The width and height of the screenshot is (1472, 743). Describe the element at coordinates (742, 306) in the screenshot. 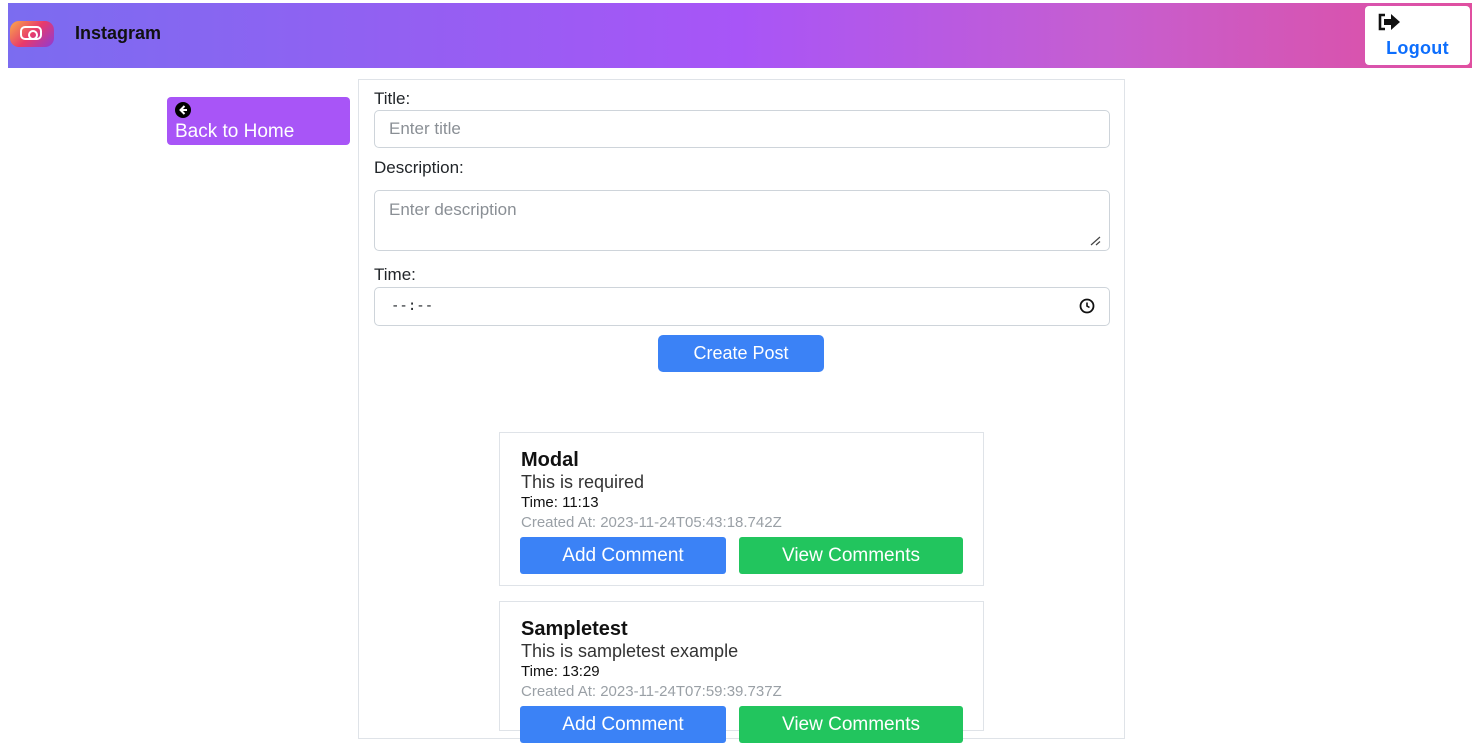

I see `time-input: --:--` at that location.